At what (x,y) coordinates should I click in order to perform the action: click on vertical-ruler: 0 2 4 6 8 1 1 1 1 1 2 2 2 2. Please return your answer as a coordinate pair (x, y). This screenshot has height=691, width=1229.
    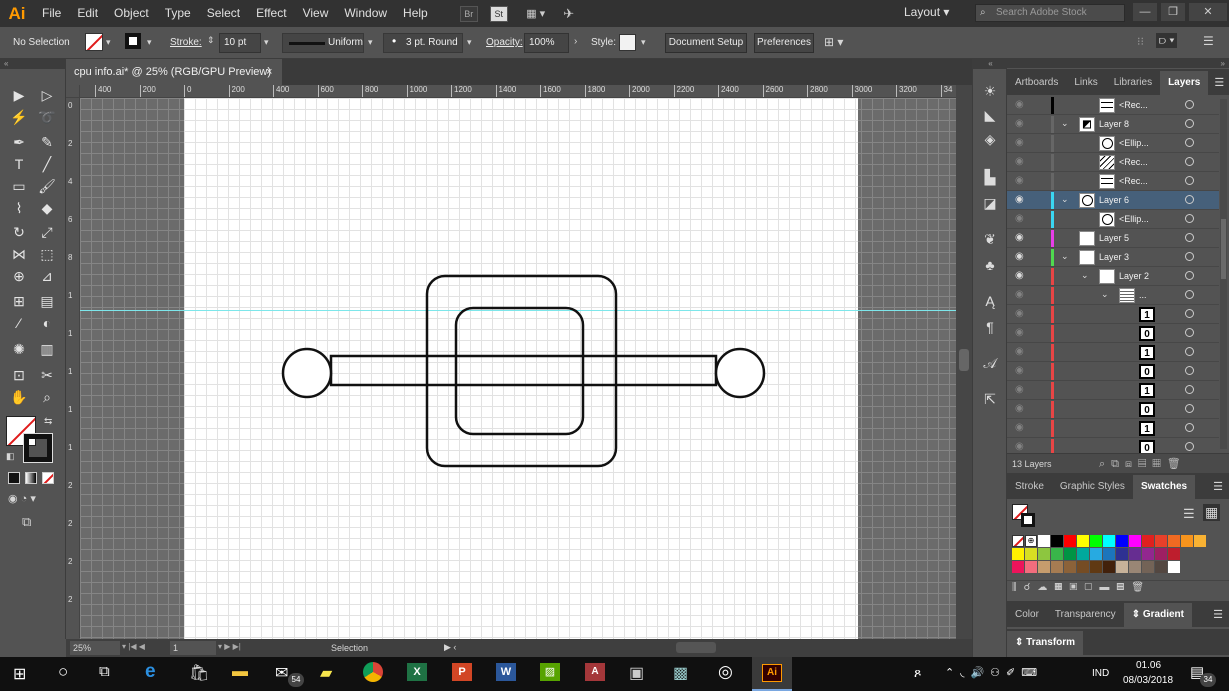
    Looking at the image, I should click on (73, 368).